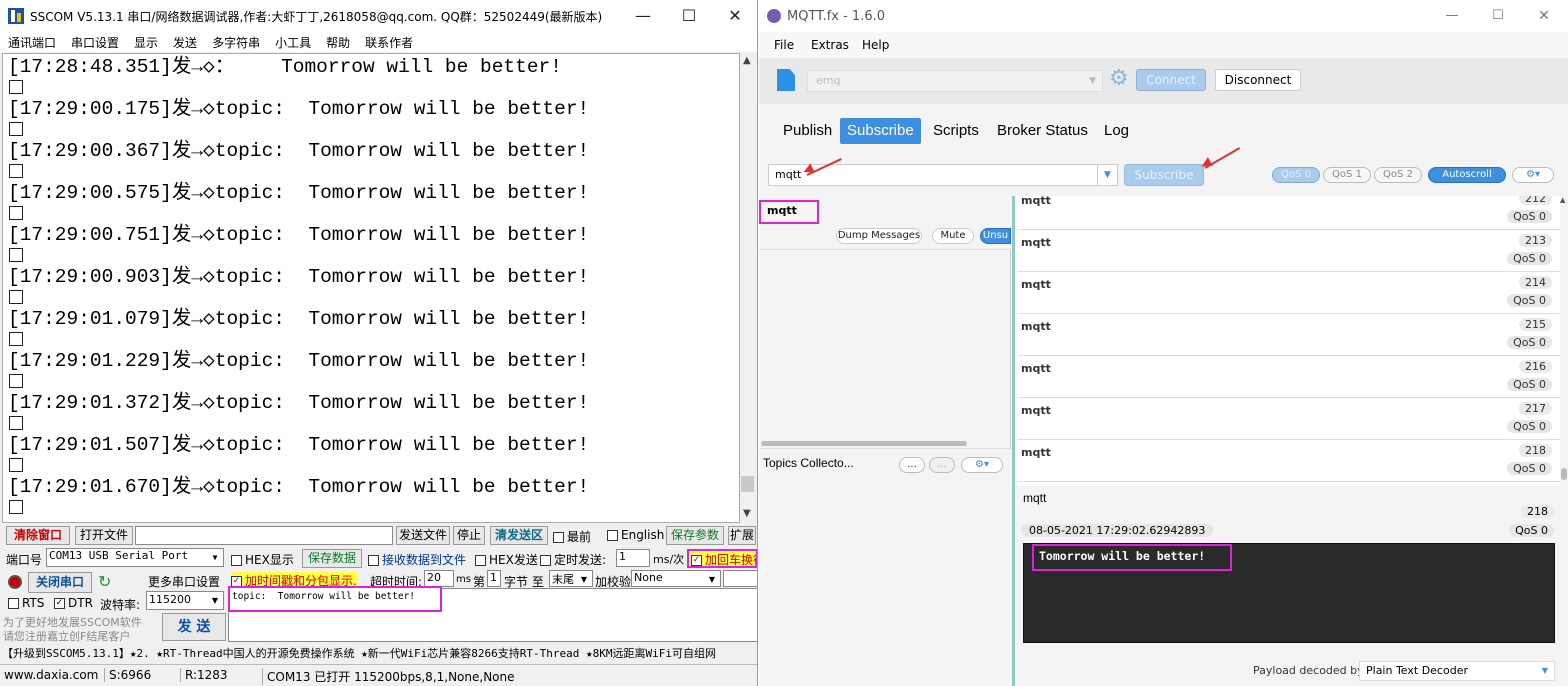 Image resolution: width=1568 pixels, height=686 pixels. I want to click on mute-button: Mute, so click(953, 236).